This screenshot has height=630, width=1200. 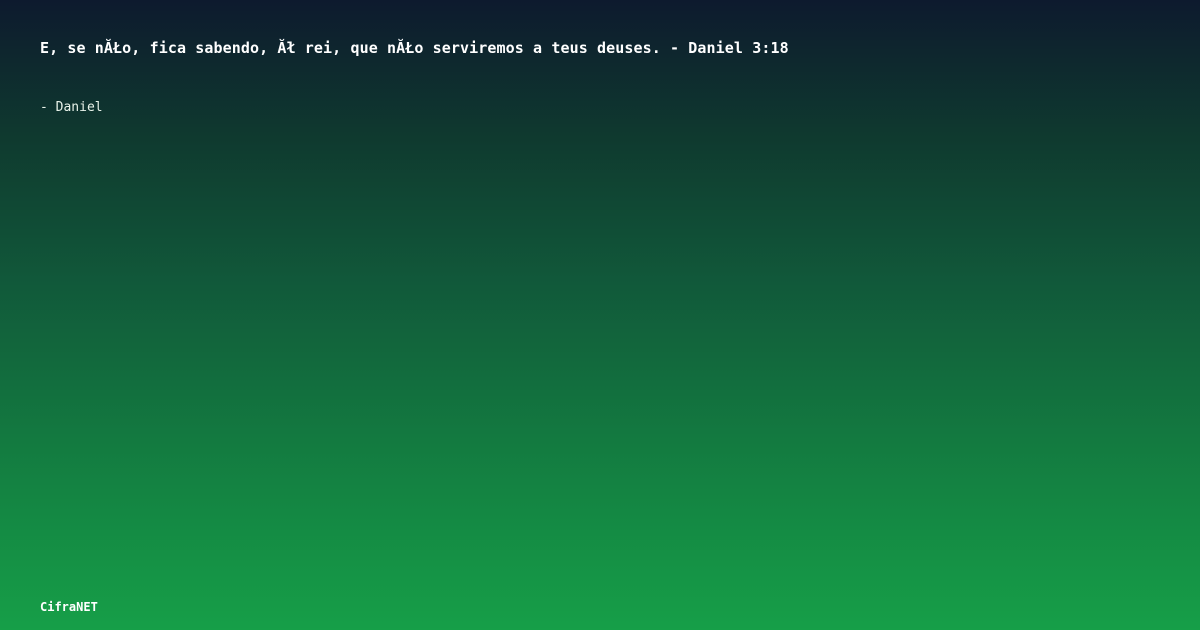 I want to click on brand-name: CifraNET, so click(x=69, y=607).